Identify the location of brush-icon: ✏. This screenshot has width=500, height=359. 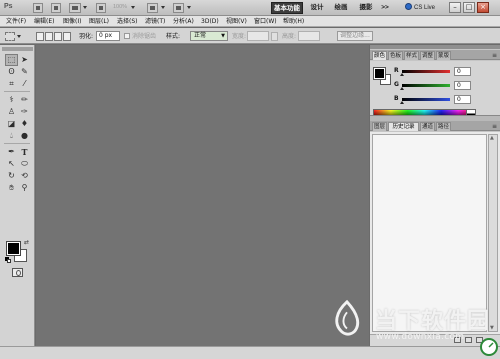
(24, 99).